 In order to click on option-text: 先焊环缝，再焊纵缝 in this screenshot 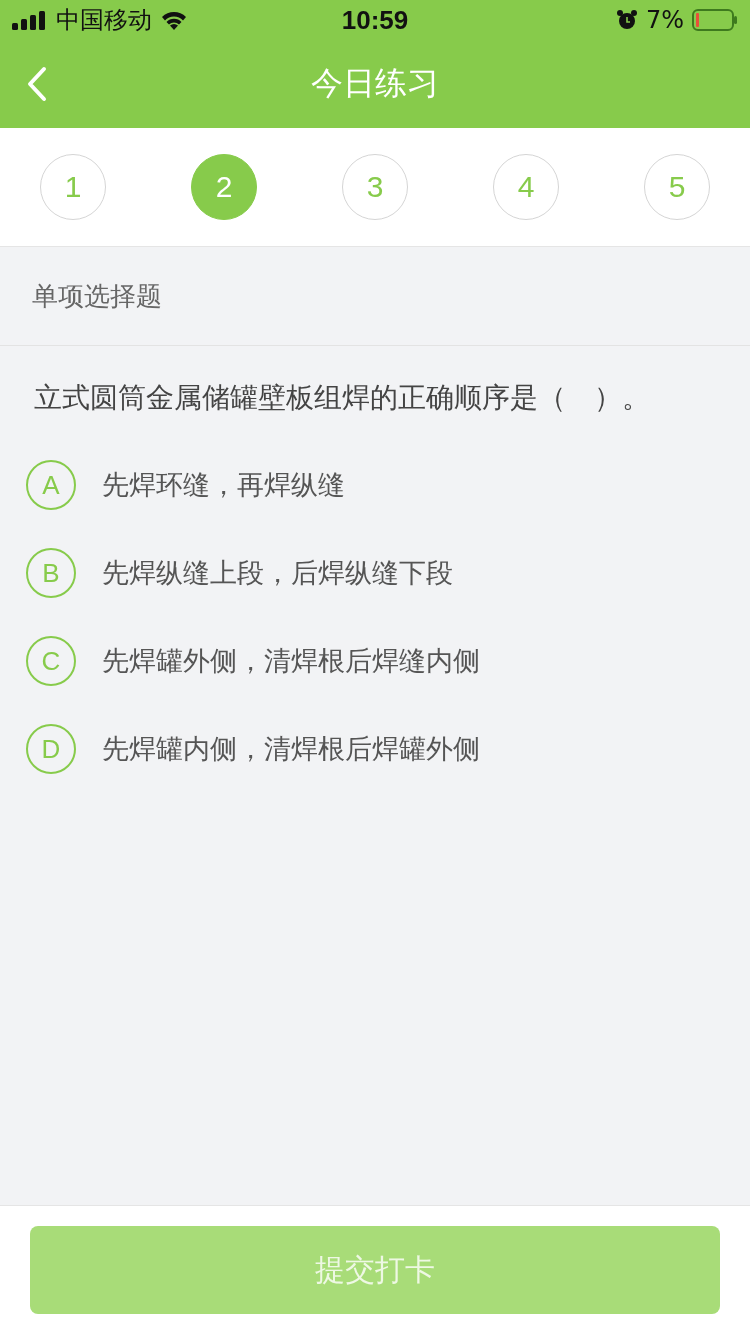, I will do `click(223, 485)`.